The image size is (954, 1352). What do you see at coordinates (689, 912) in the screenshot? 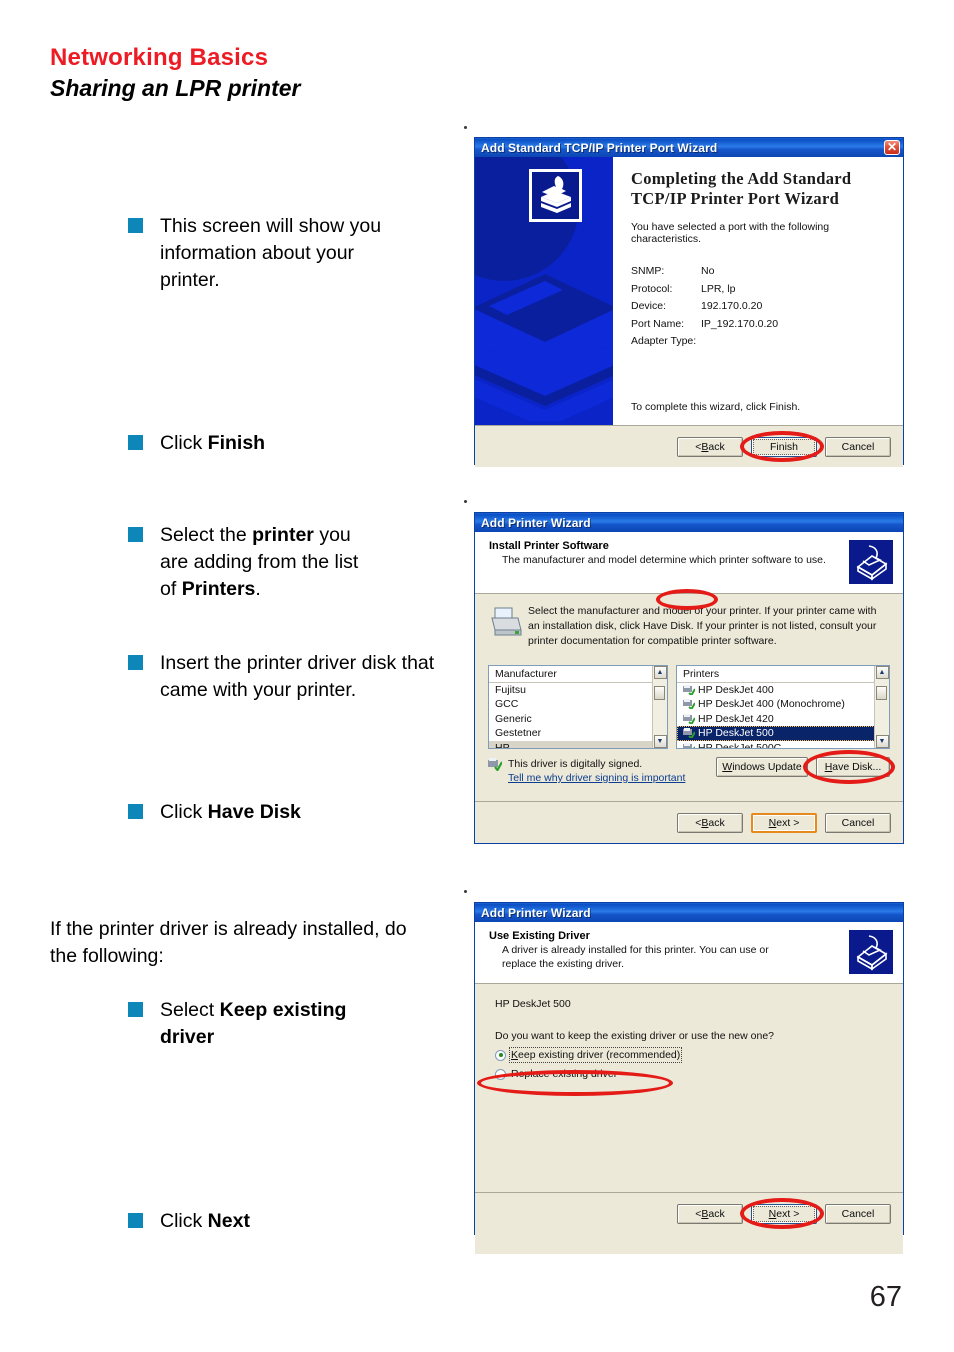
I see `dialog3-titlebar: Add Printer Wizard` at bounding box center [689, 912].